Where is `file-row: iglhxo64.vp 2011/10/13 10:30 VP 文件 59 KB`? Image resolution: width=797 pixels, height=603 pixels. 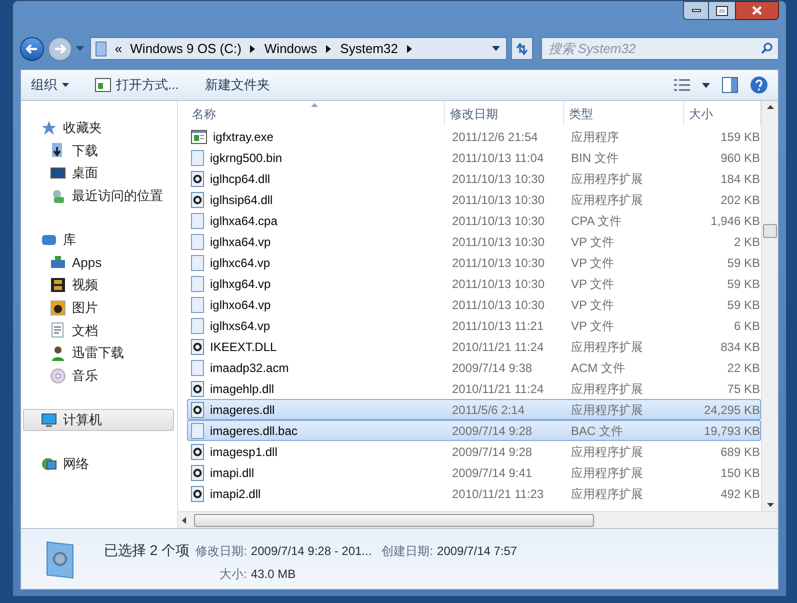 file-row: iglhxo64.vp 2011/10/13 10:30 VP 文件 59 KB is located at coordinates (474, 304).